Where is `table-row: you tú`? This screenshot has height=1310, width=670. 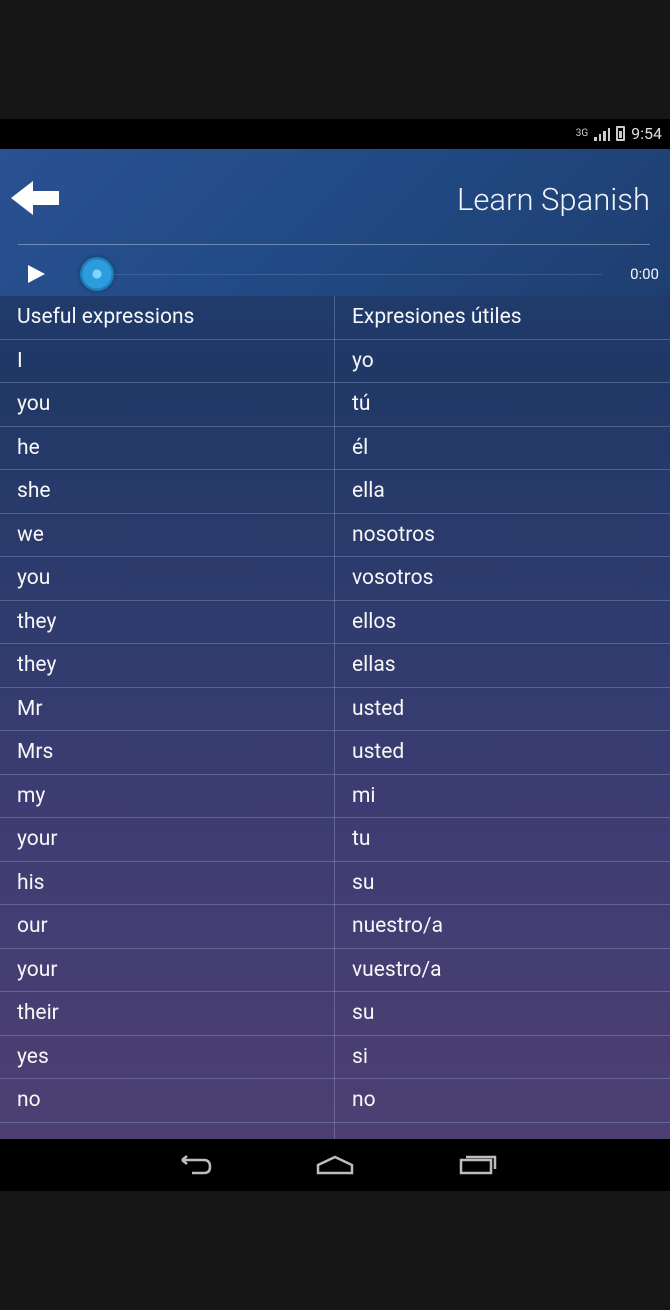 table-row: you tú is located at coordinates (335, 405).